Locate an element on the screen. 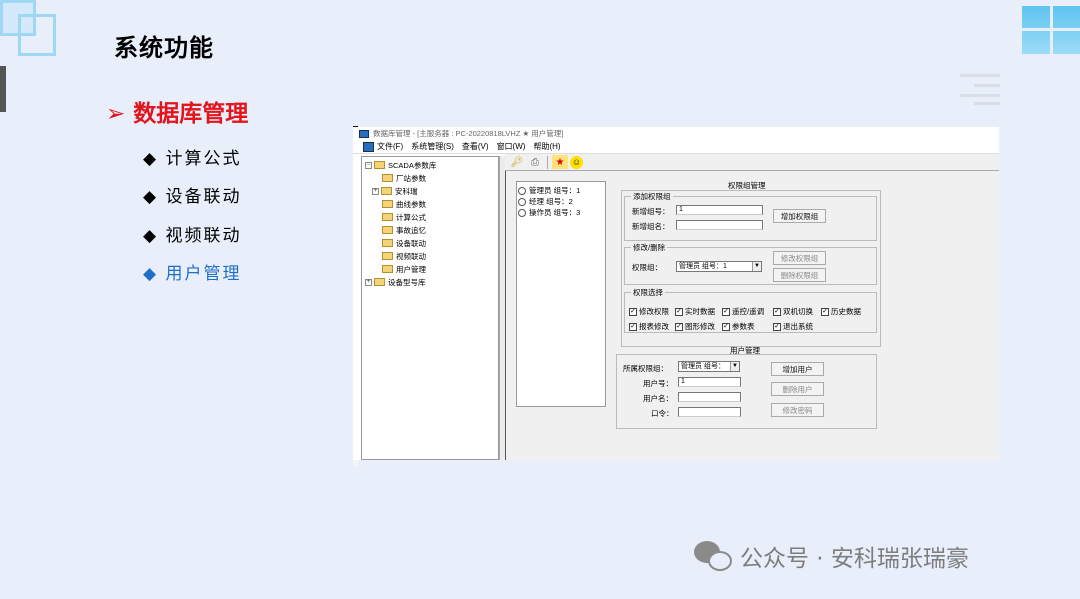 Image resolution: width=1080 pixels, height=599 pixels. delete-group-button: 删除权限组 is located at coordinates (799, 275).